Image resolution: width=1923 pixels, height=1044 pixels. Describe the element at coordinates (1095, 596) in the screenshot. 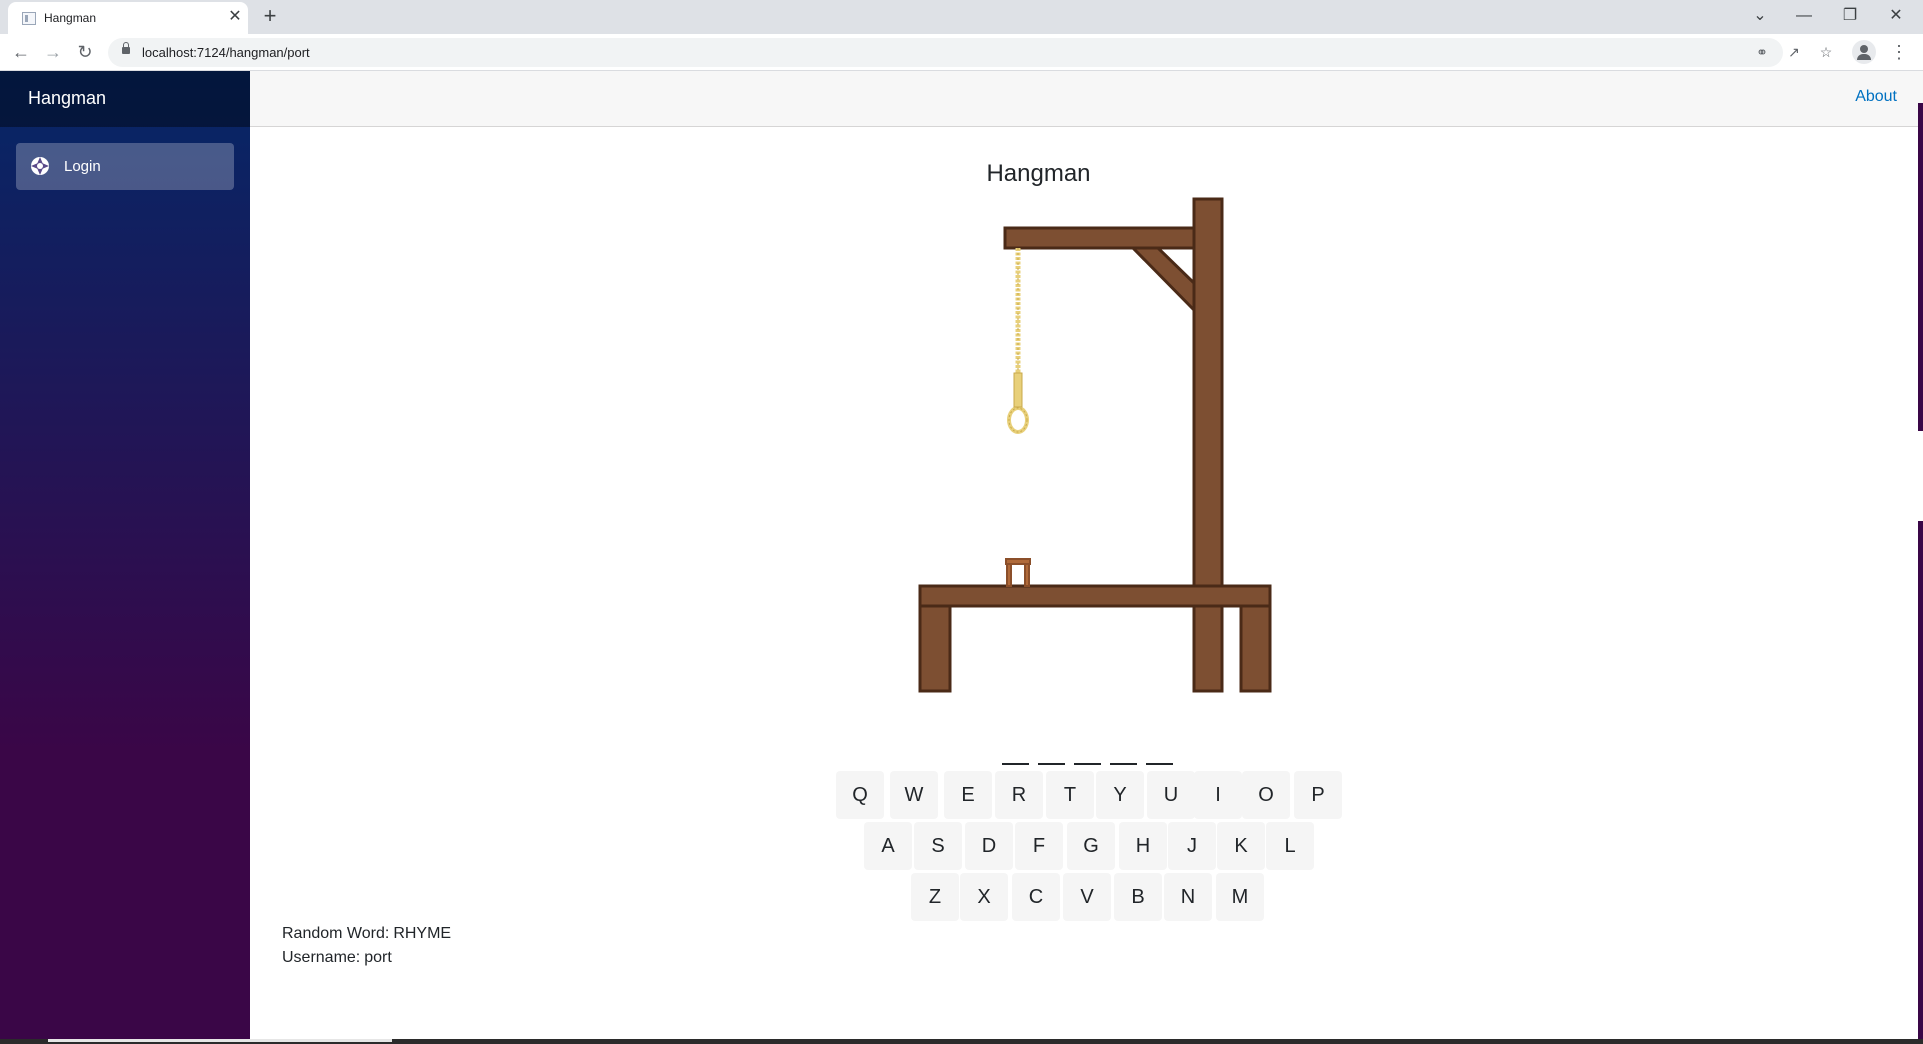

I see `gallows-platform` at that location.